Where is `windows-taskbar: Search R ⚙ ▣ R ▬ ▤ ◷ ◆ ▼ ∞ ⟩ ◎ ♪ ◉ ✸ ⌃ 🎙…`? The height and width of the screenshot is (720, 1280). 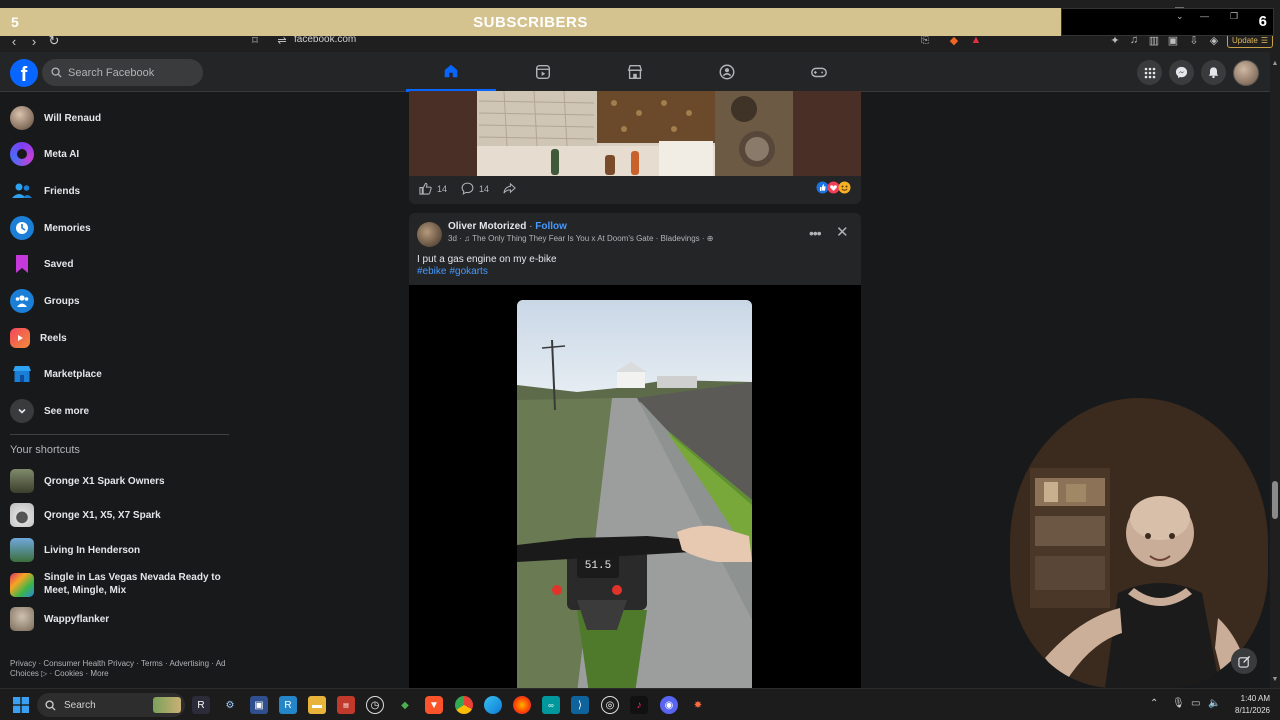
windows-taskbar: Search R ⚙ ▣ R ▬ ▤ ◷ ◆ ▼ ∞ ⟩ ◎ ♪ ◉ ✸ ⌃ 🎙… is located at coordinates (640, 704).